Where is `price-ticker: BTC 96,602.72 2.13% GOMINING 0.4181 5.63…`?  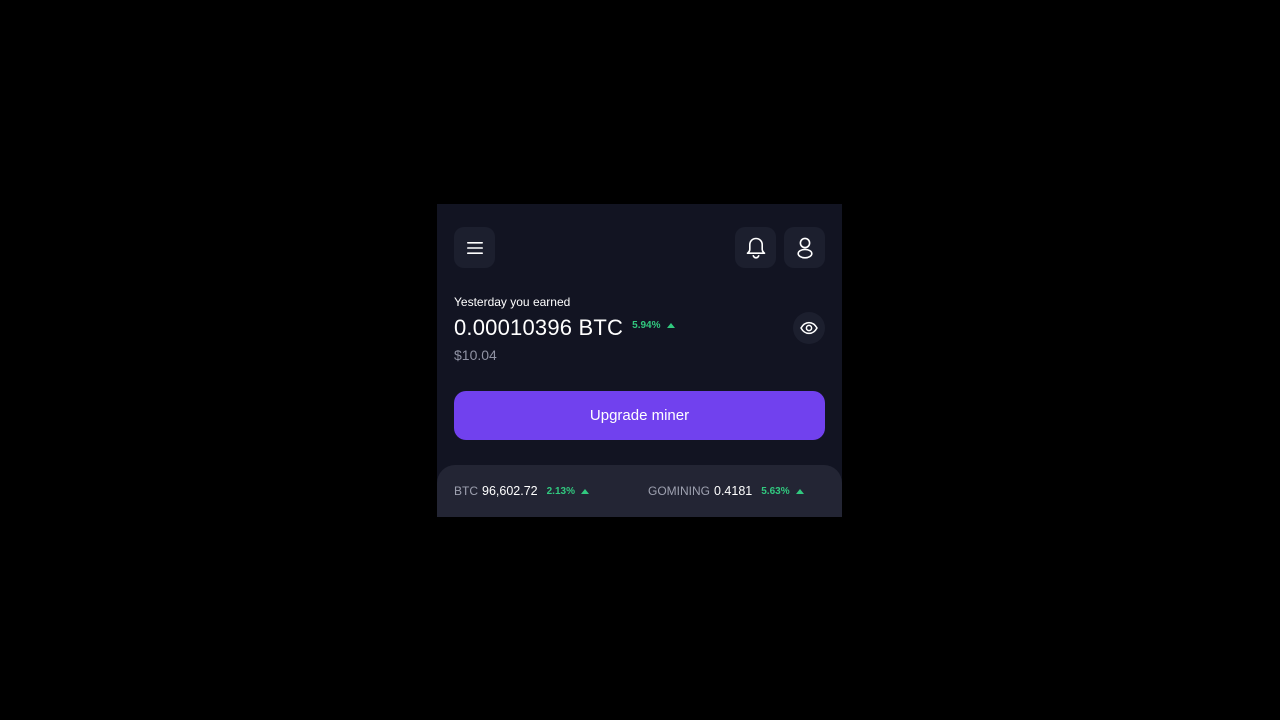 price-ticker: BTC 96,602.72 2.13% GOMINING 0.4181 5.63… is located at coordinates (639, 491).